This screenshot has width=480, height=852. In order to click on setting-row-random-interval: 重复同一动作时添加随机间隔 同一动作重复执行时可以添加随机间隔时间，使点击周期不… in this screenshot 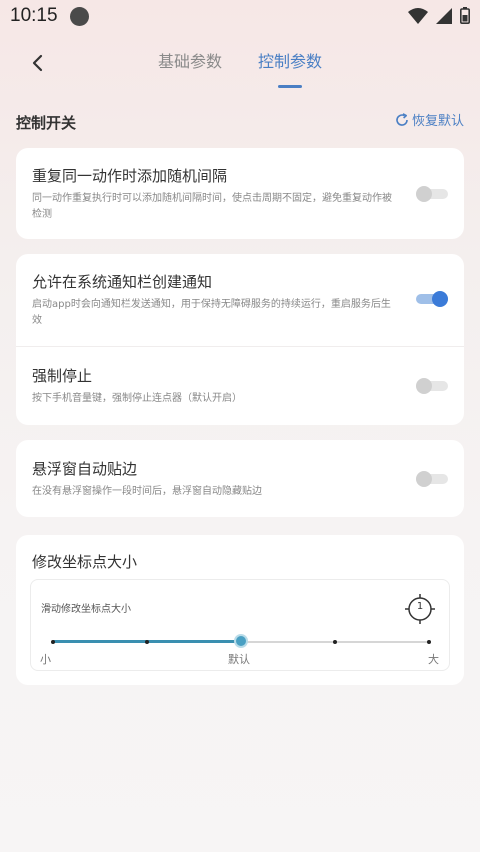, I will do `click(240, 193)`.